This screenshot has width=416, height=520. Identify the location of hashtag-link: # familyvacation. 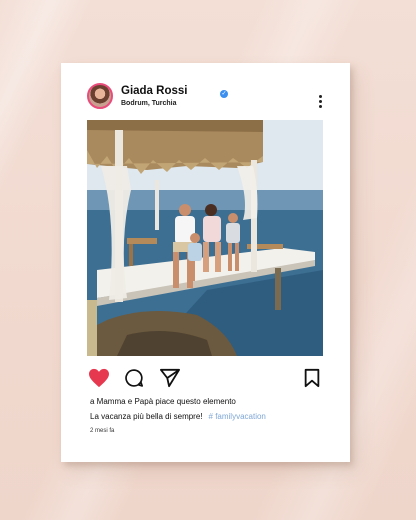
(237, 416).